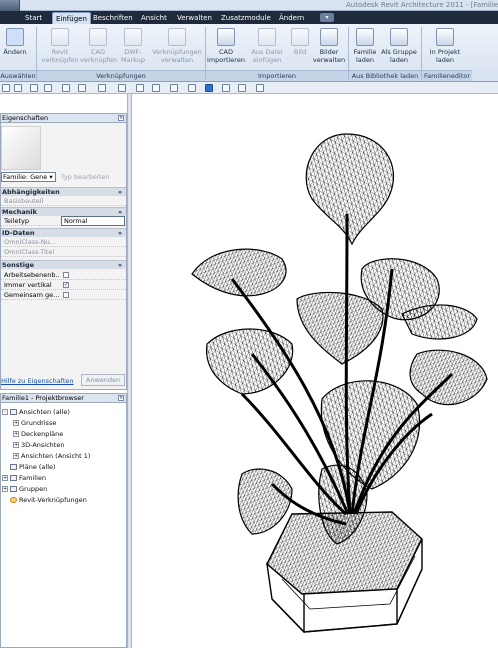 The height and width of the screenshot is (648, 498). What do you see at coordinates (15, 37) in the screenshot?
I see `select-cursor-icon` at bounding box center [15, 37].